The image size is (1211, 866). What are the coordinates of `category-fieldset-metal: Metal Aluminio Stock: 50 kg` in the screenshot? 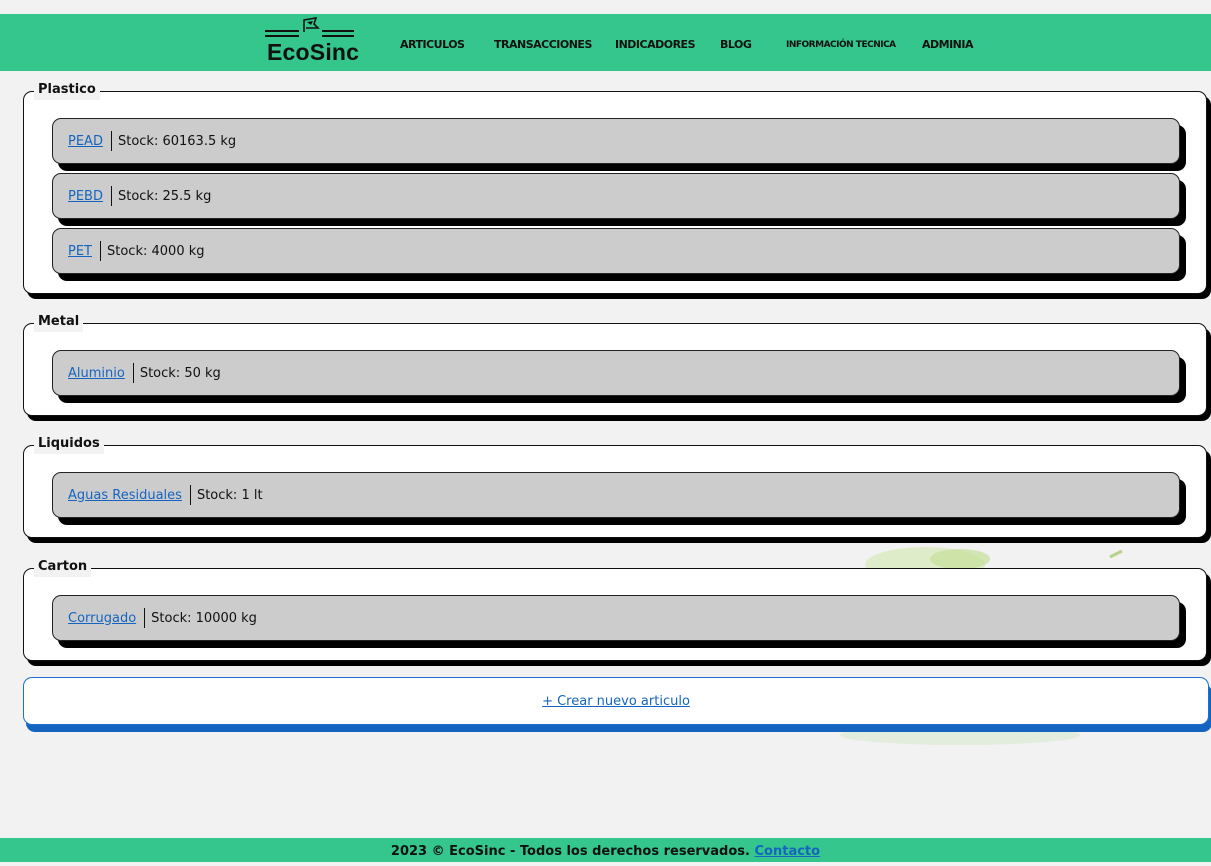 It's located at (615, 364).